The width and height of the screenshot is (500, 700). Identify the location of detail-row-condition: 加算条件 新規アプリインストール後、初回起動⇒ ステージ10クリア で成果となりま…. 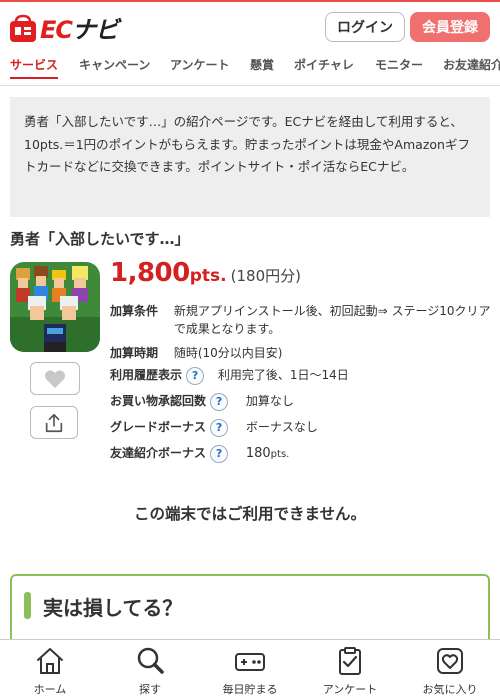
(300, 320).